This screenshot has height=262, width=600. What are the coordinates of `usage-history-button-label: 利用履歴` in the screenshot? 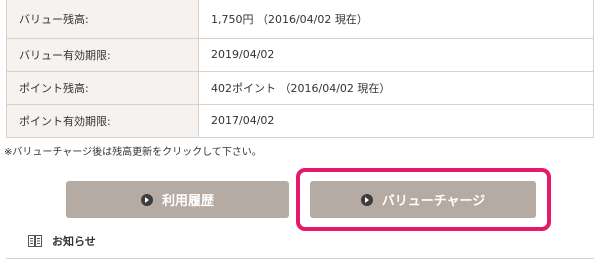 It's located at (187, 201).